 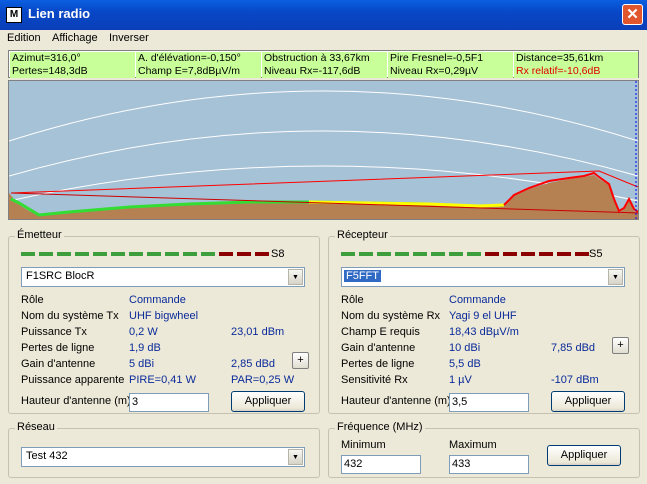 What do you see at coordinates (362, 276) in the screenshot?
I see `recepteur-station-value: F5FFT` at bounding box center [362, 276].